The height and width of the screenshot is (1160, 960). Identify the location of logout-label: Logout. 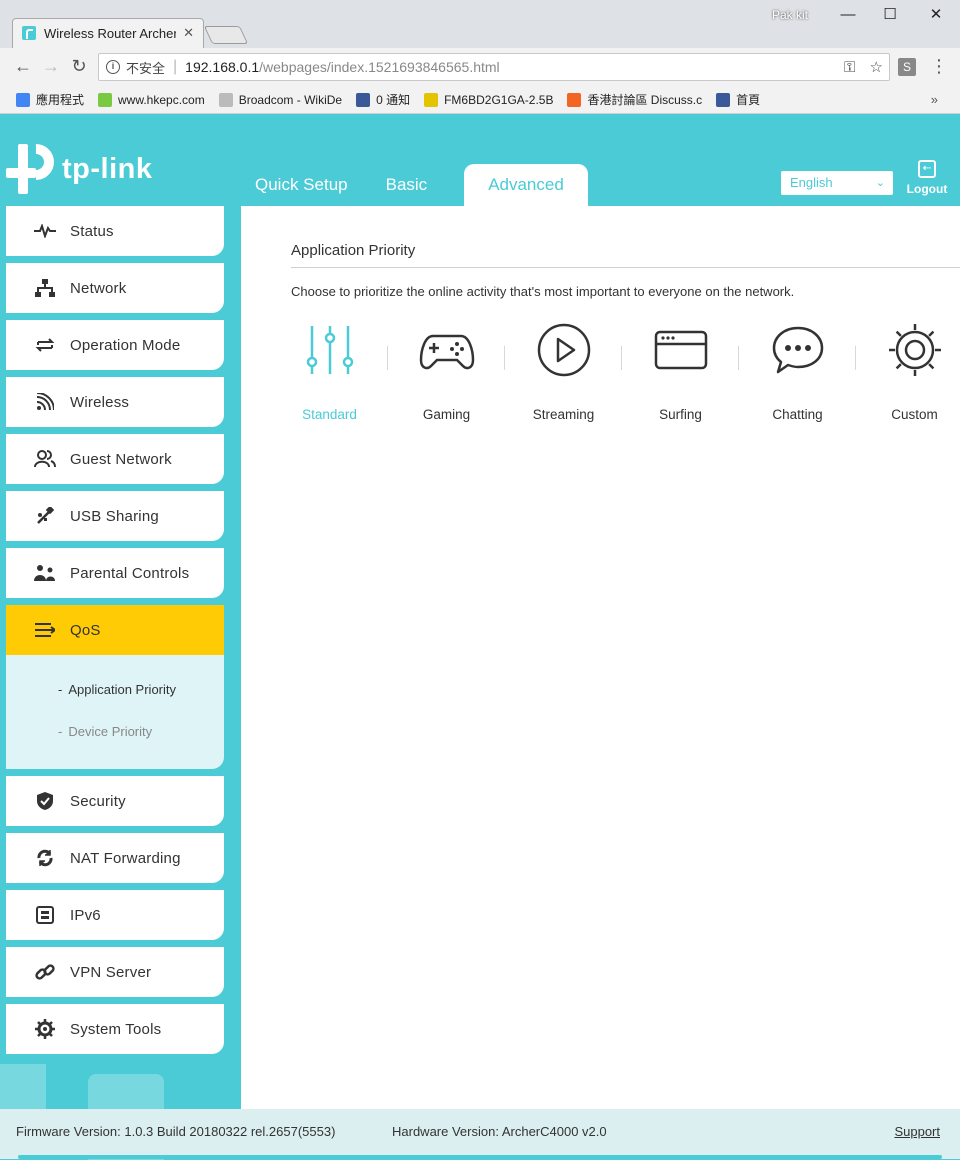
(927, 189).